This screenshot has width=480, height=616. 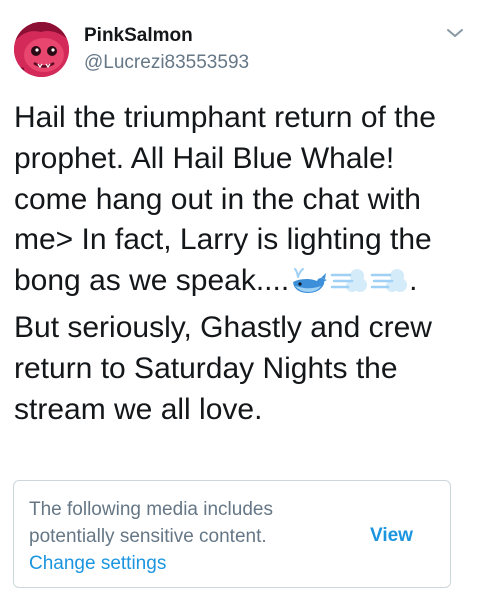 I want to click on sensitive-notice-line-2: potentially sensitive content., so click(x=148, y=536).